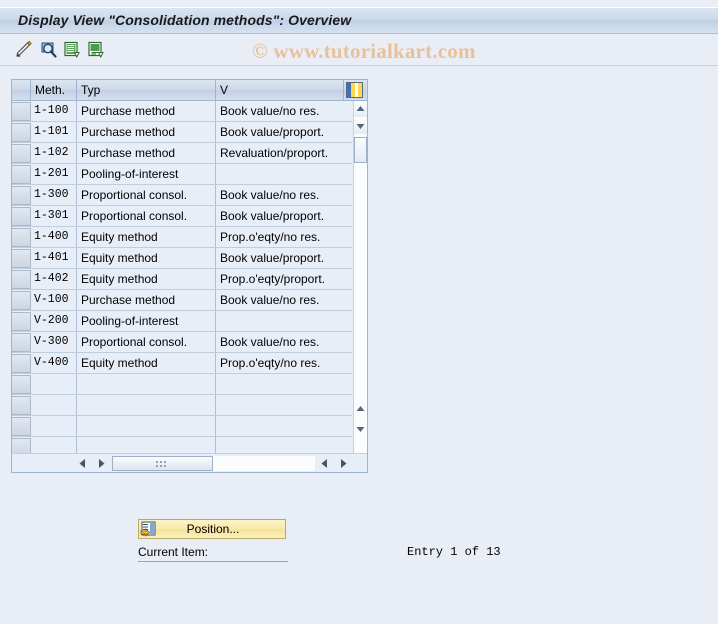 The image size is (718, 624). What do you see at coordinates (54, 258) in the screenshot?
I see `cell-meth: 1-401` at bounding box center [54, 258].